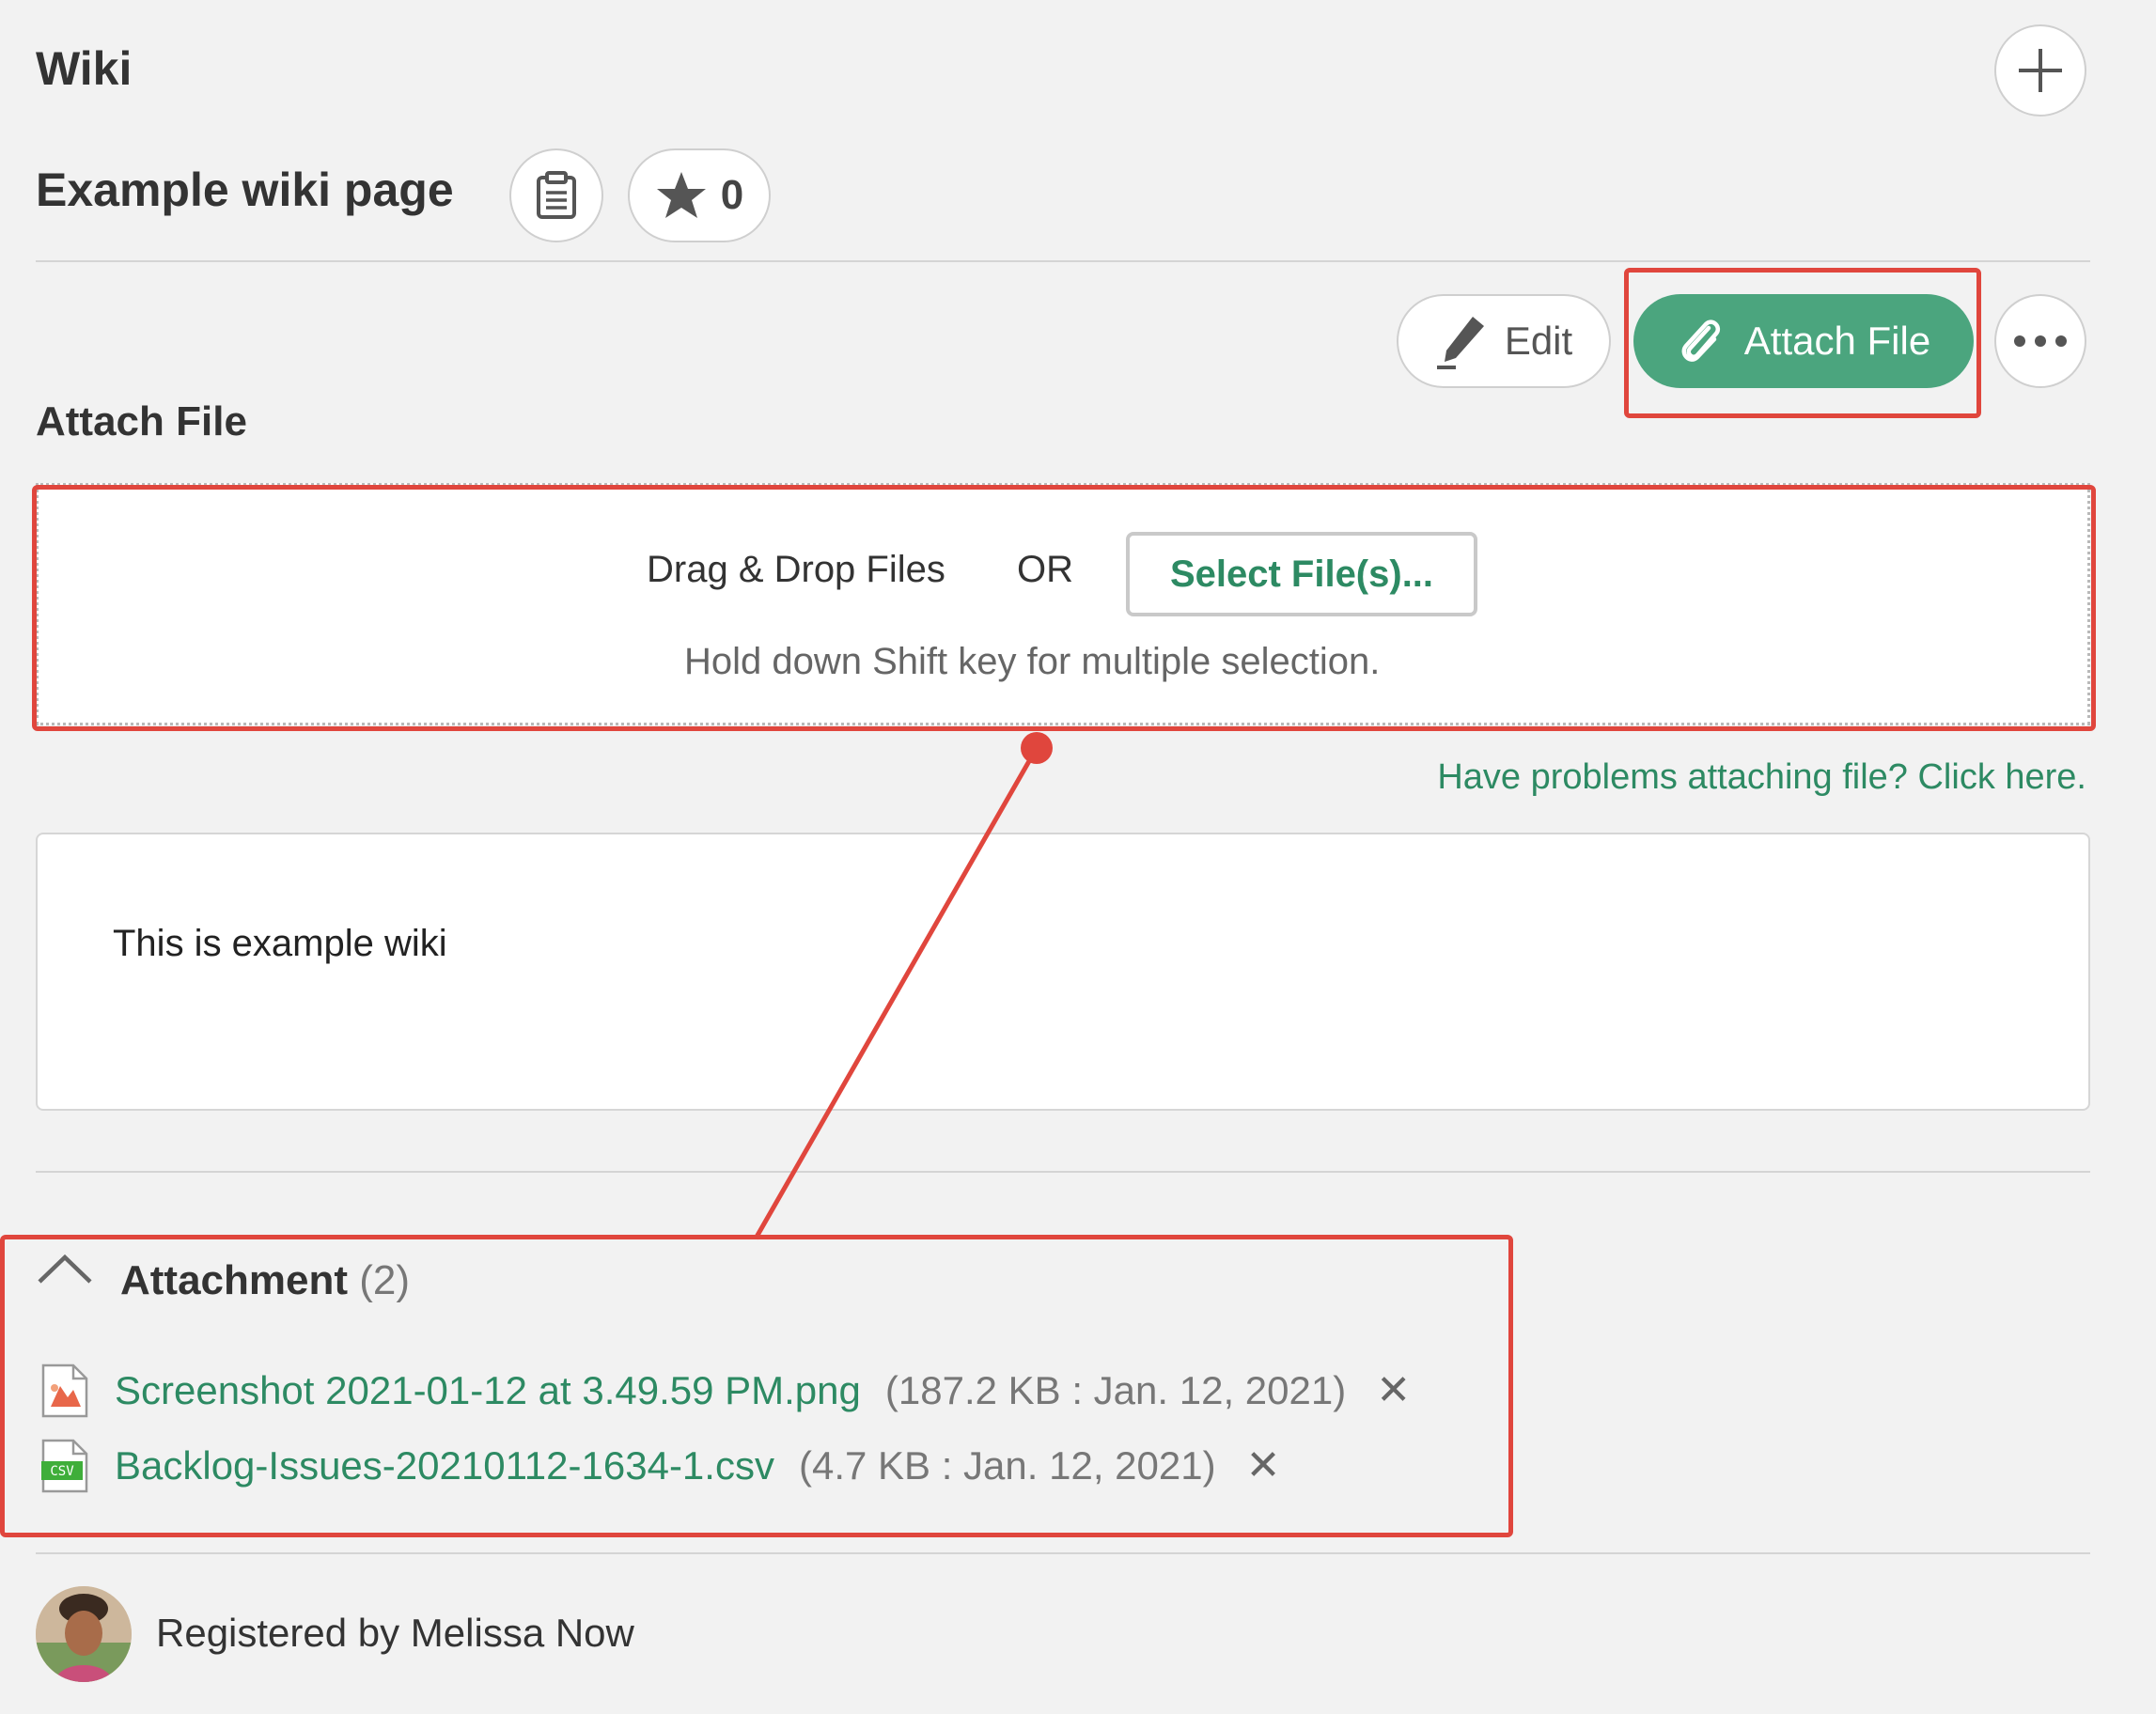  Describe the element at coordinates (903, 986) in the screenshot. I see `annotation-connector` at that location.